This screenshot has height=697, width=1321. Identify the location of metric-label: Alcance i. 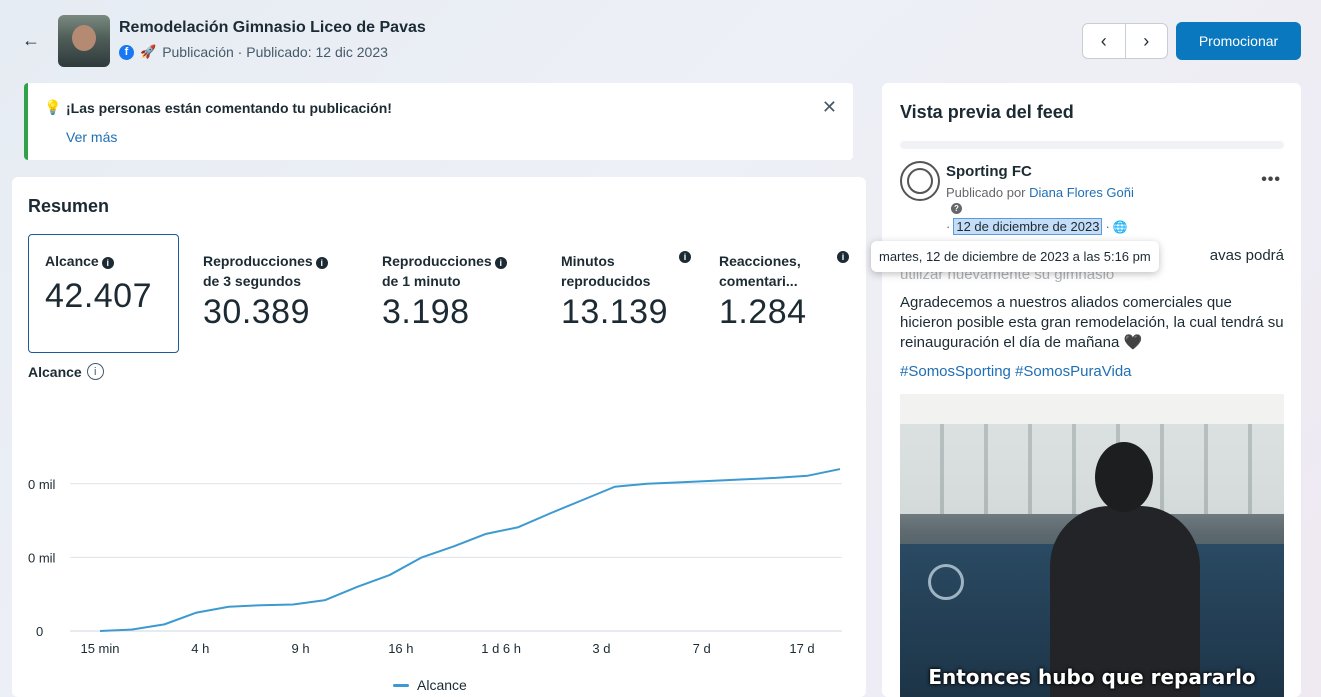
(103, 261).